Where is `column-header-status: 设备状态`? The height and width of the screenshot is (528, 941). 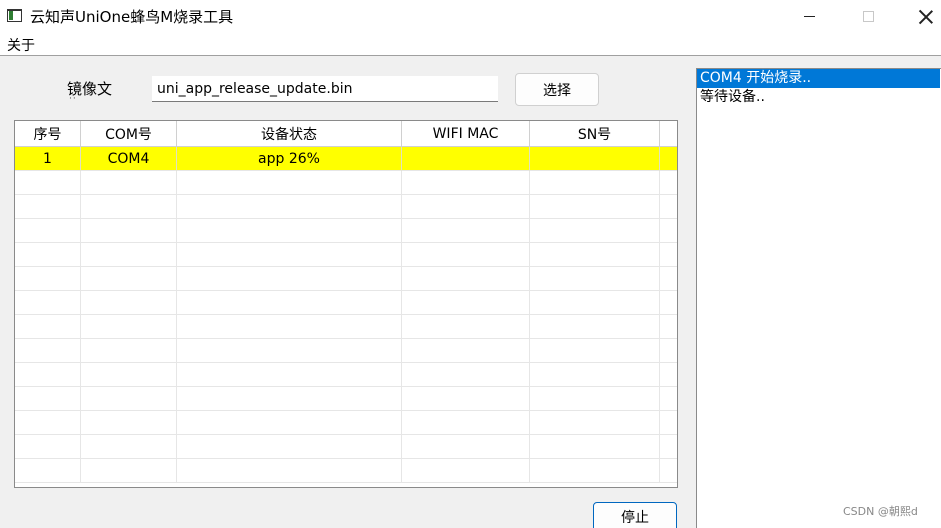 column-header-status: 设备状态 is located at coordinates (289, 134).